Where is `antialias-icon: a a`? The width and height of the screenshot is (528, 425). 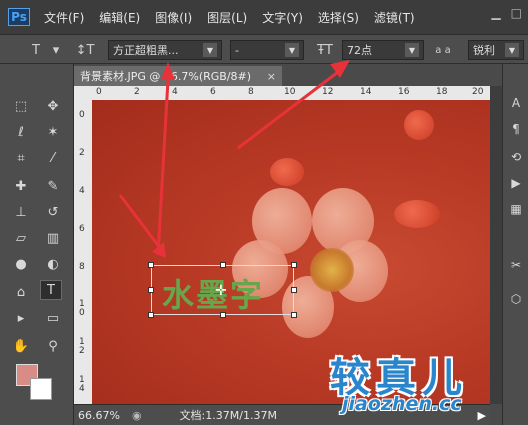 antialias-icon: a a is located at coordinates (443, 50).